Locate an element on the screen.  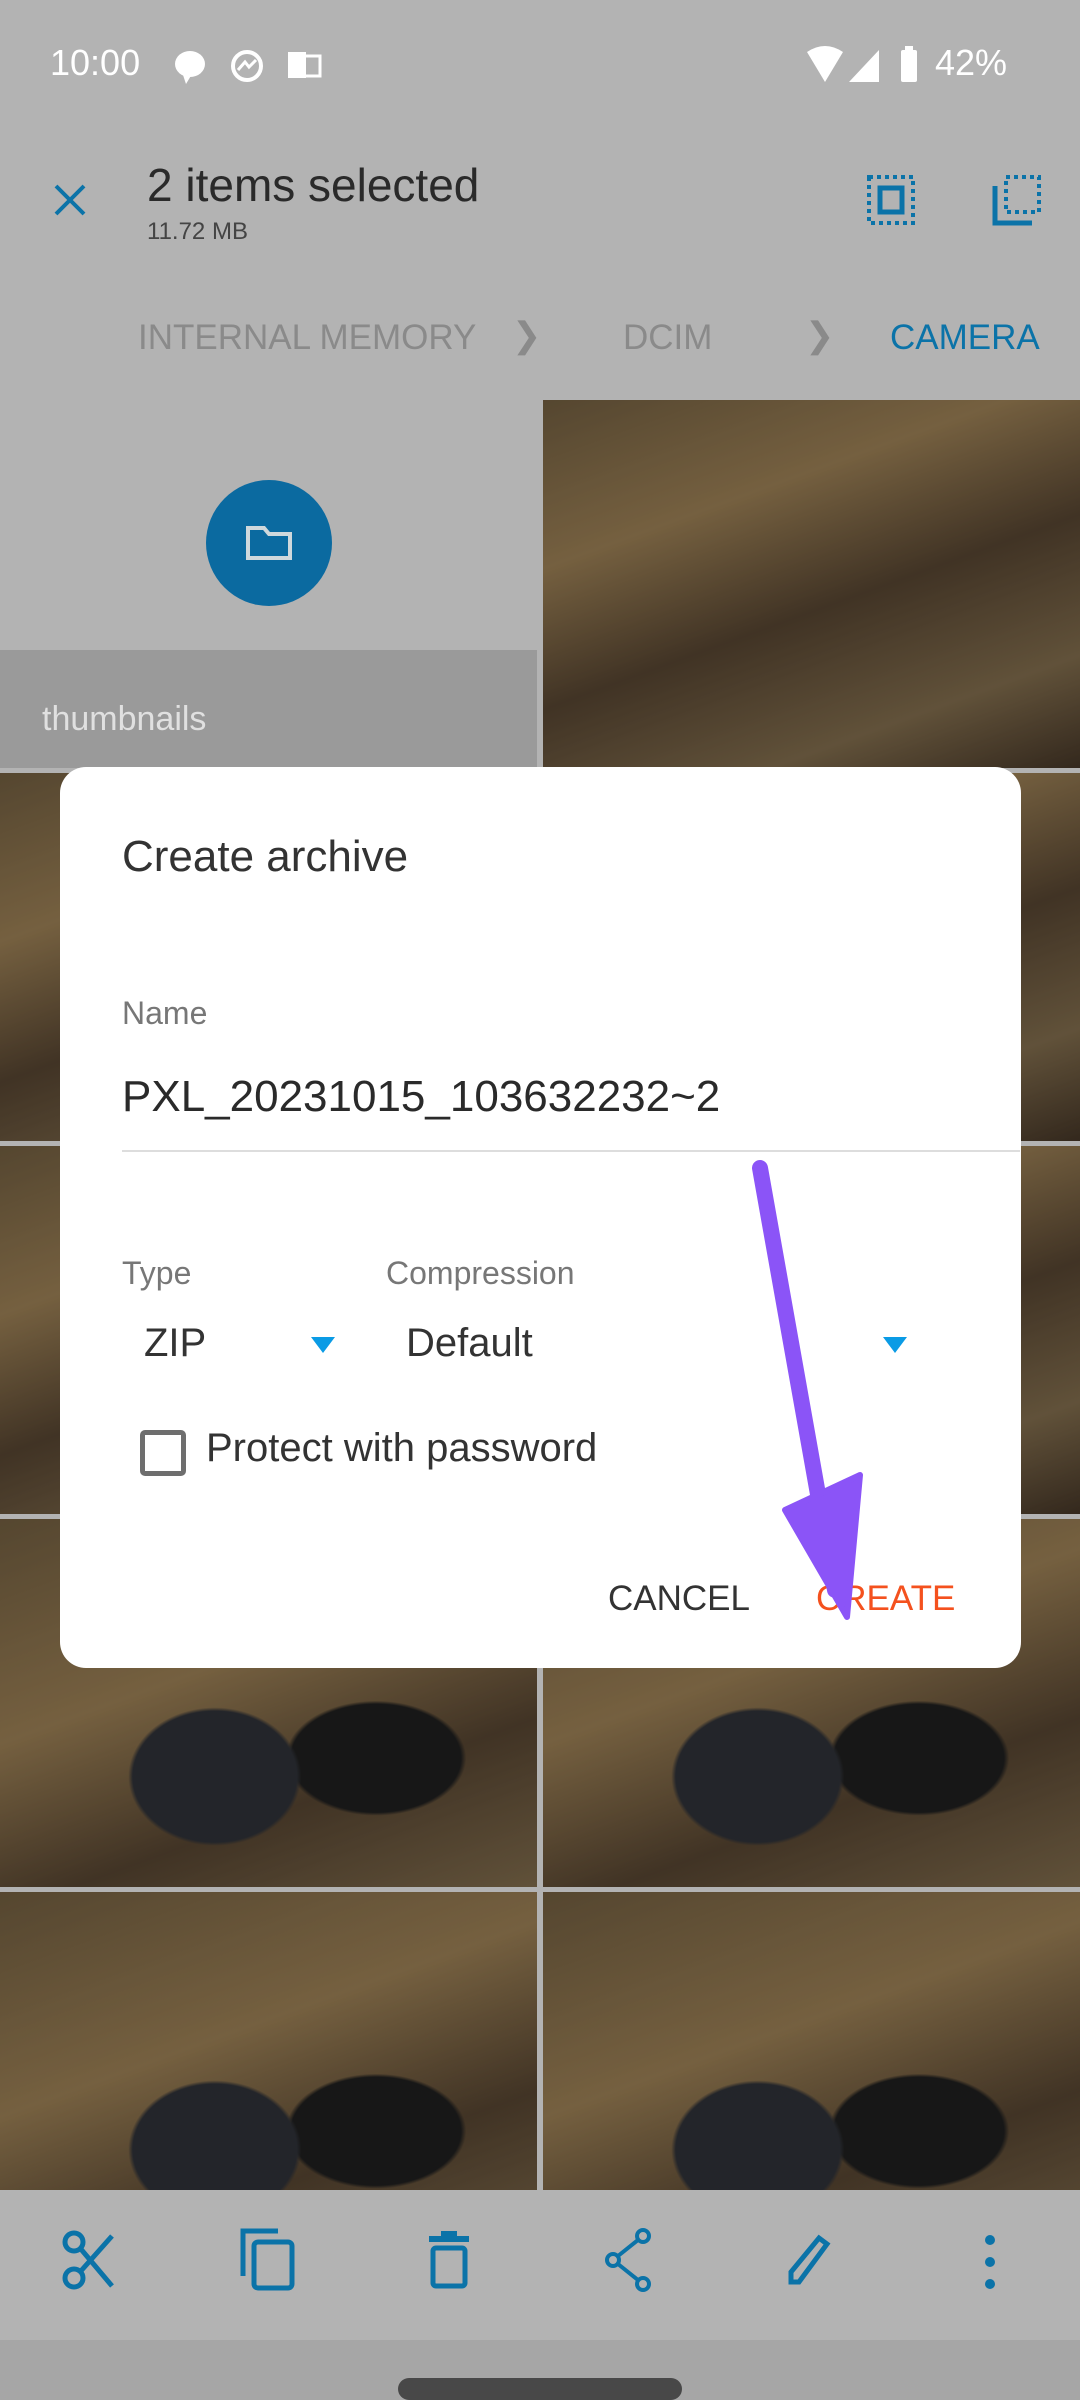
battery-percent: 42% is located at coordinates (971, 62).